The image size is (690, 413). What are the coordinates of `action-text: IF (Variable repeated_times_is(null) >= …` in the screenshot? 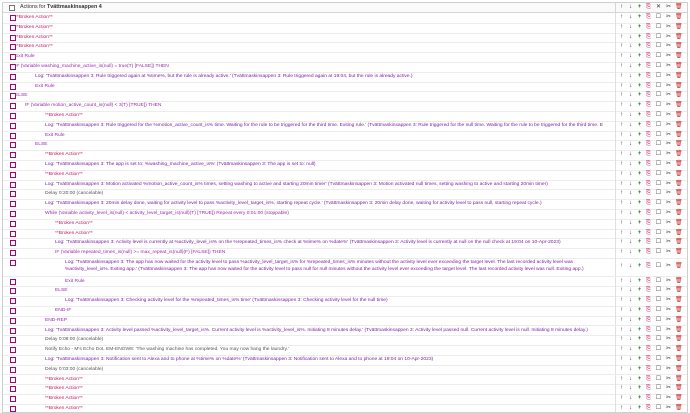 It's located at (329, 253).